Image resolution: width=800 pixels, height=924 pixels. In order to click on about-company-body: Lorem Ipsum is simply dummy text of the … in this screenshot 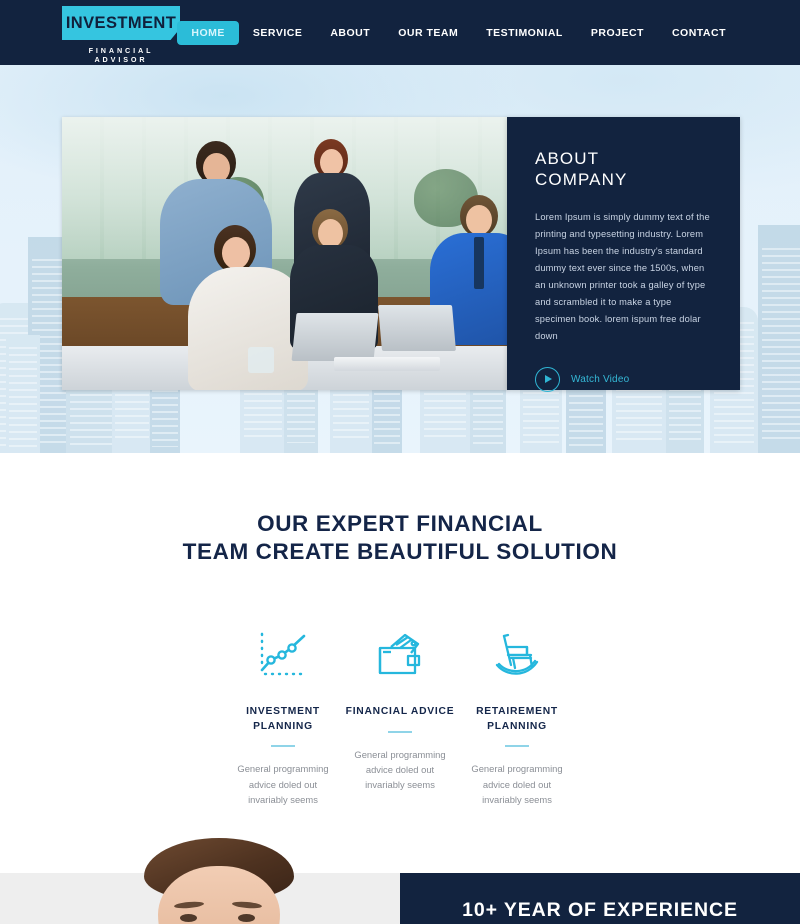, I will do `click(622, 276)`.